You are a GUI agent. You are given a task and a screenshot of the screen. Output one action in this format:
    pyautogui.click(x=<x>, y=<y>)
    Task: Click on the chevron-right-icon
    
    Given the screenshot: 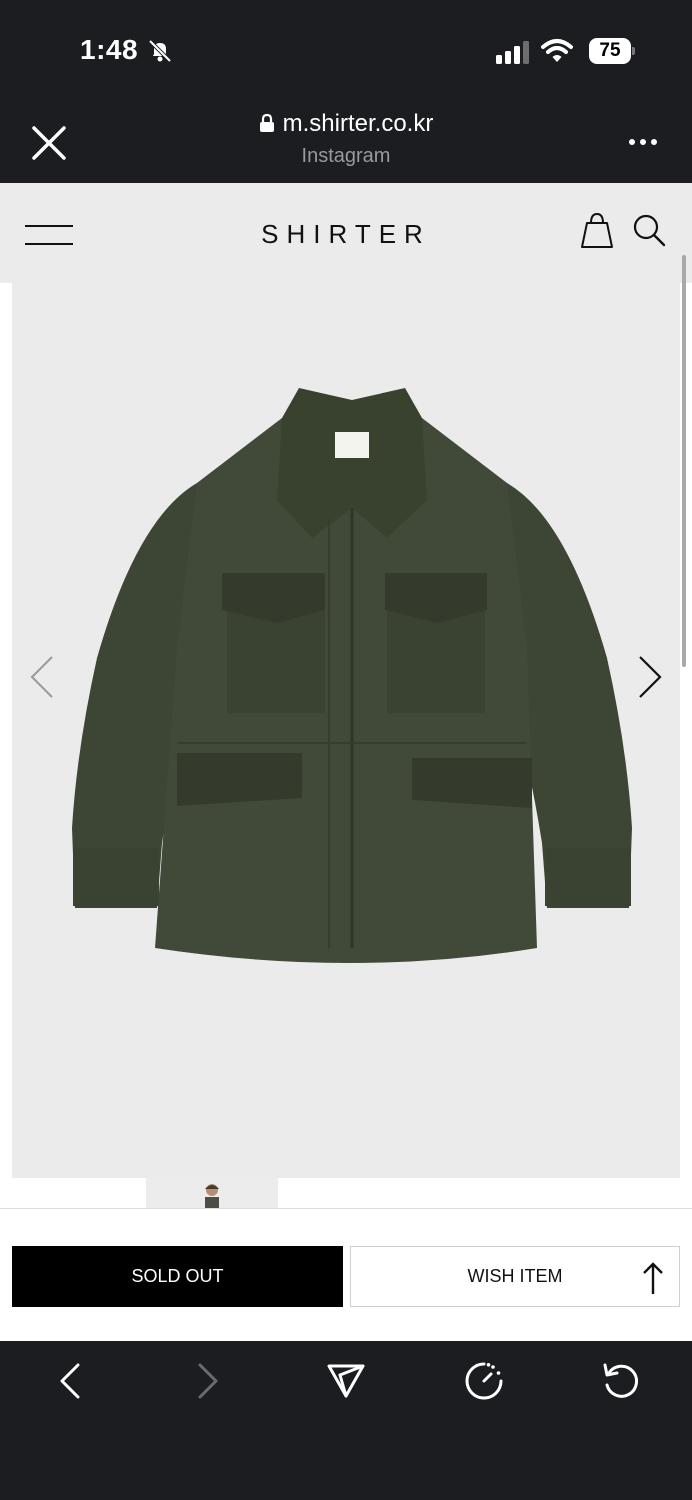 What is the action you would take?
    pyautogui.click(x=650, y=677)
    